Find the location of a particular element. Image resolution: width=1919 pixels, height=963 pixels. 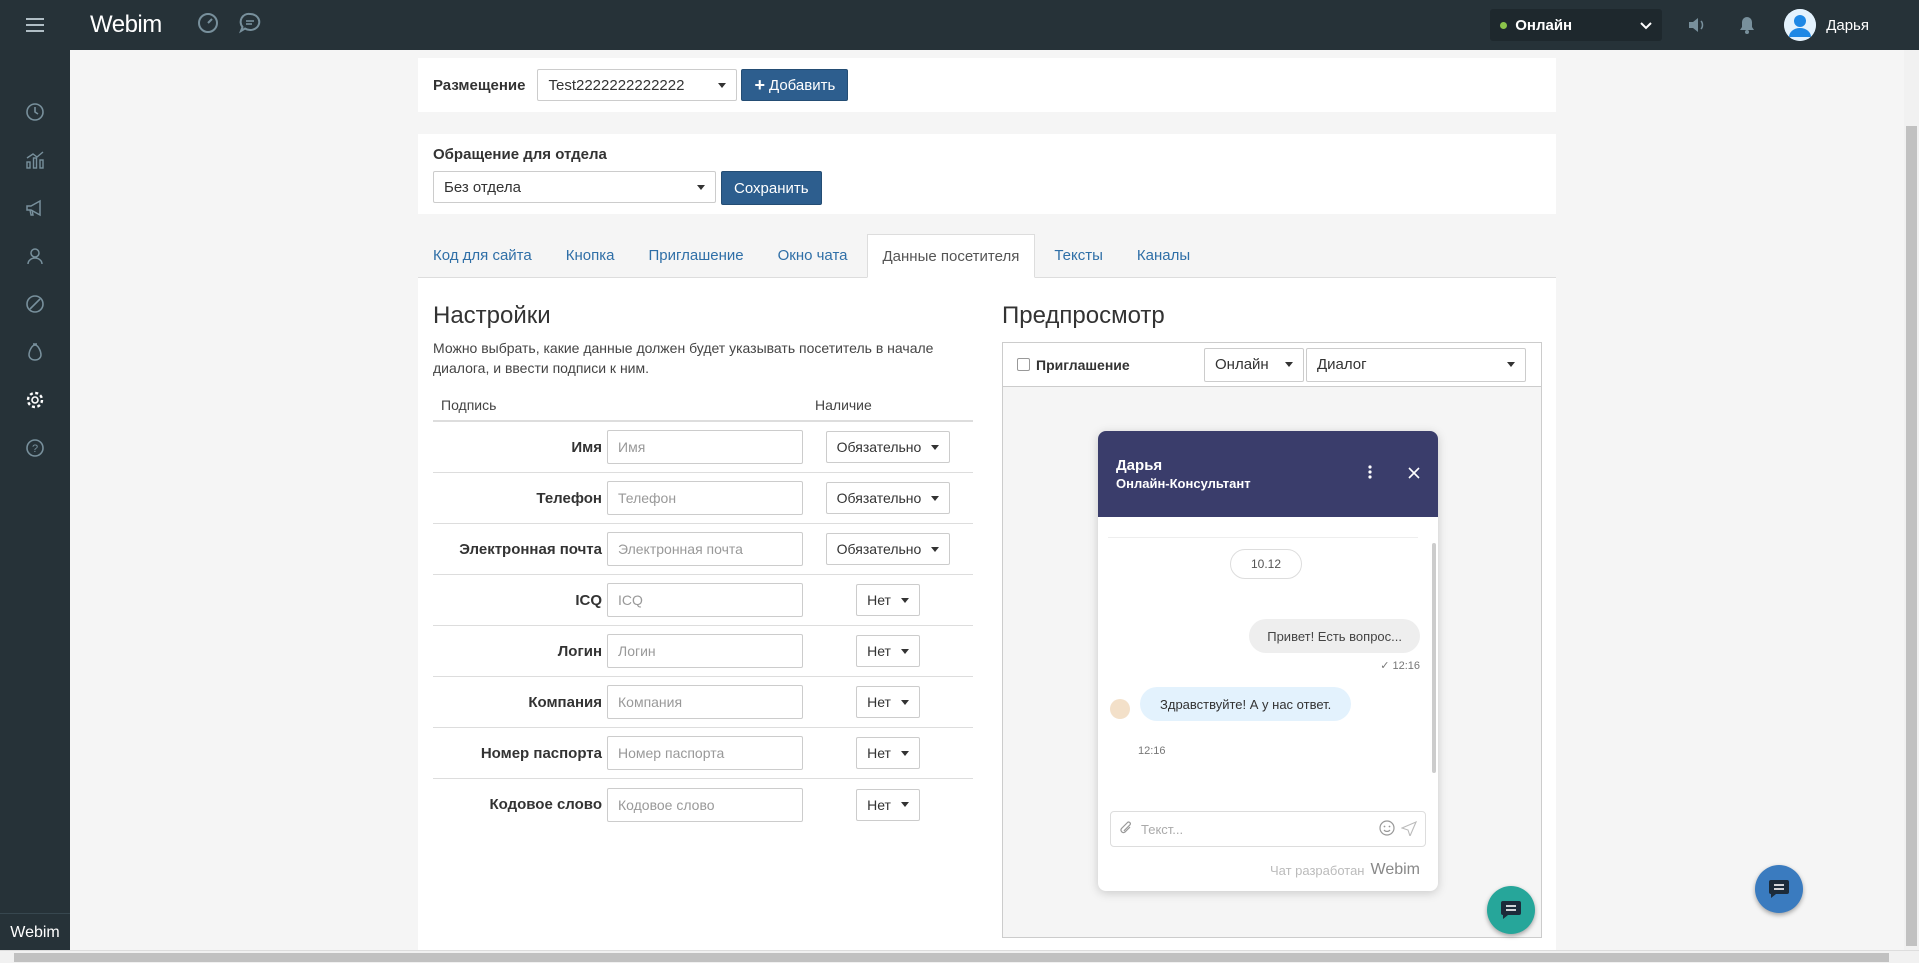

visitors-icon is located at coordinates (35, 256).